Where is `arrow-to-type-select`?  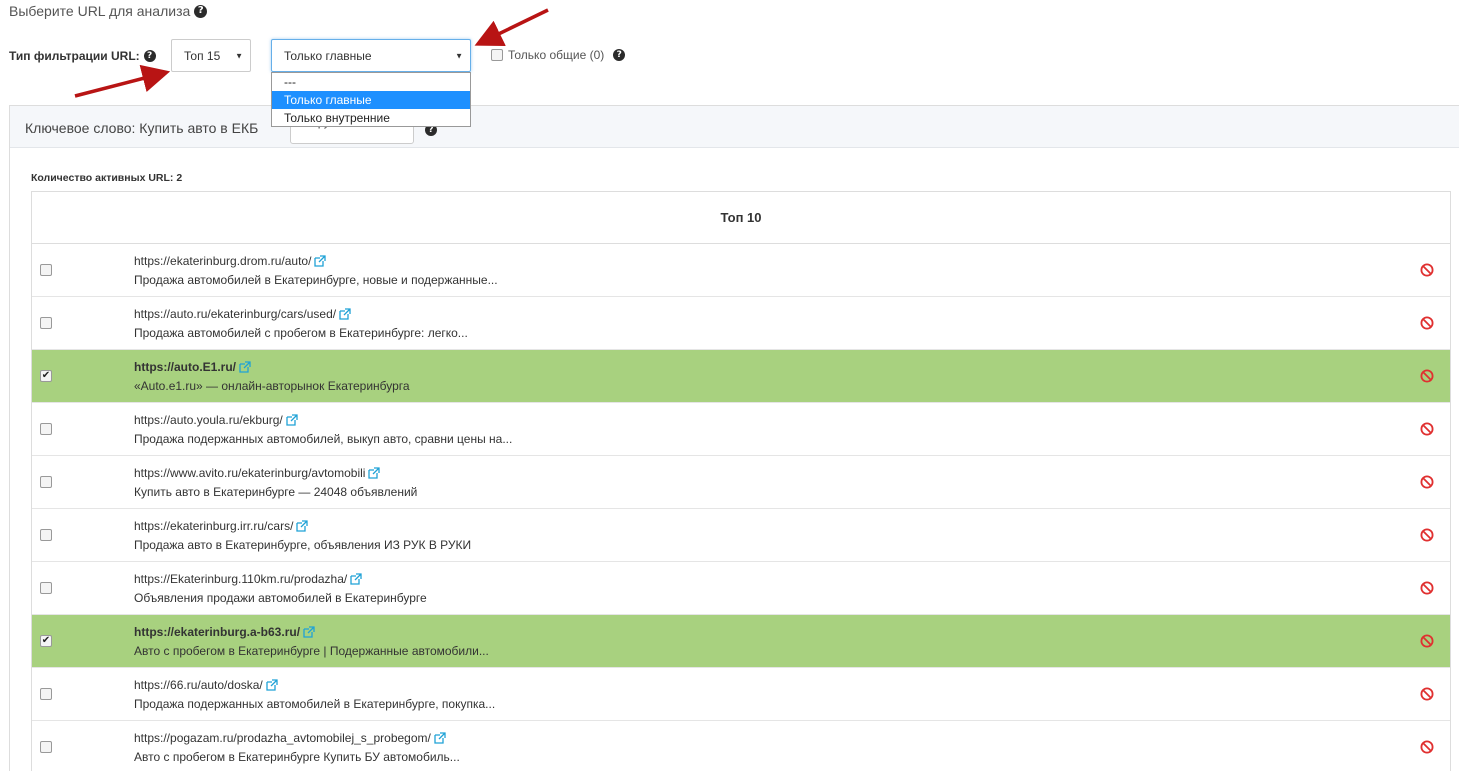 arrow-to-type-select is located at coordinates (511, 27).